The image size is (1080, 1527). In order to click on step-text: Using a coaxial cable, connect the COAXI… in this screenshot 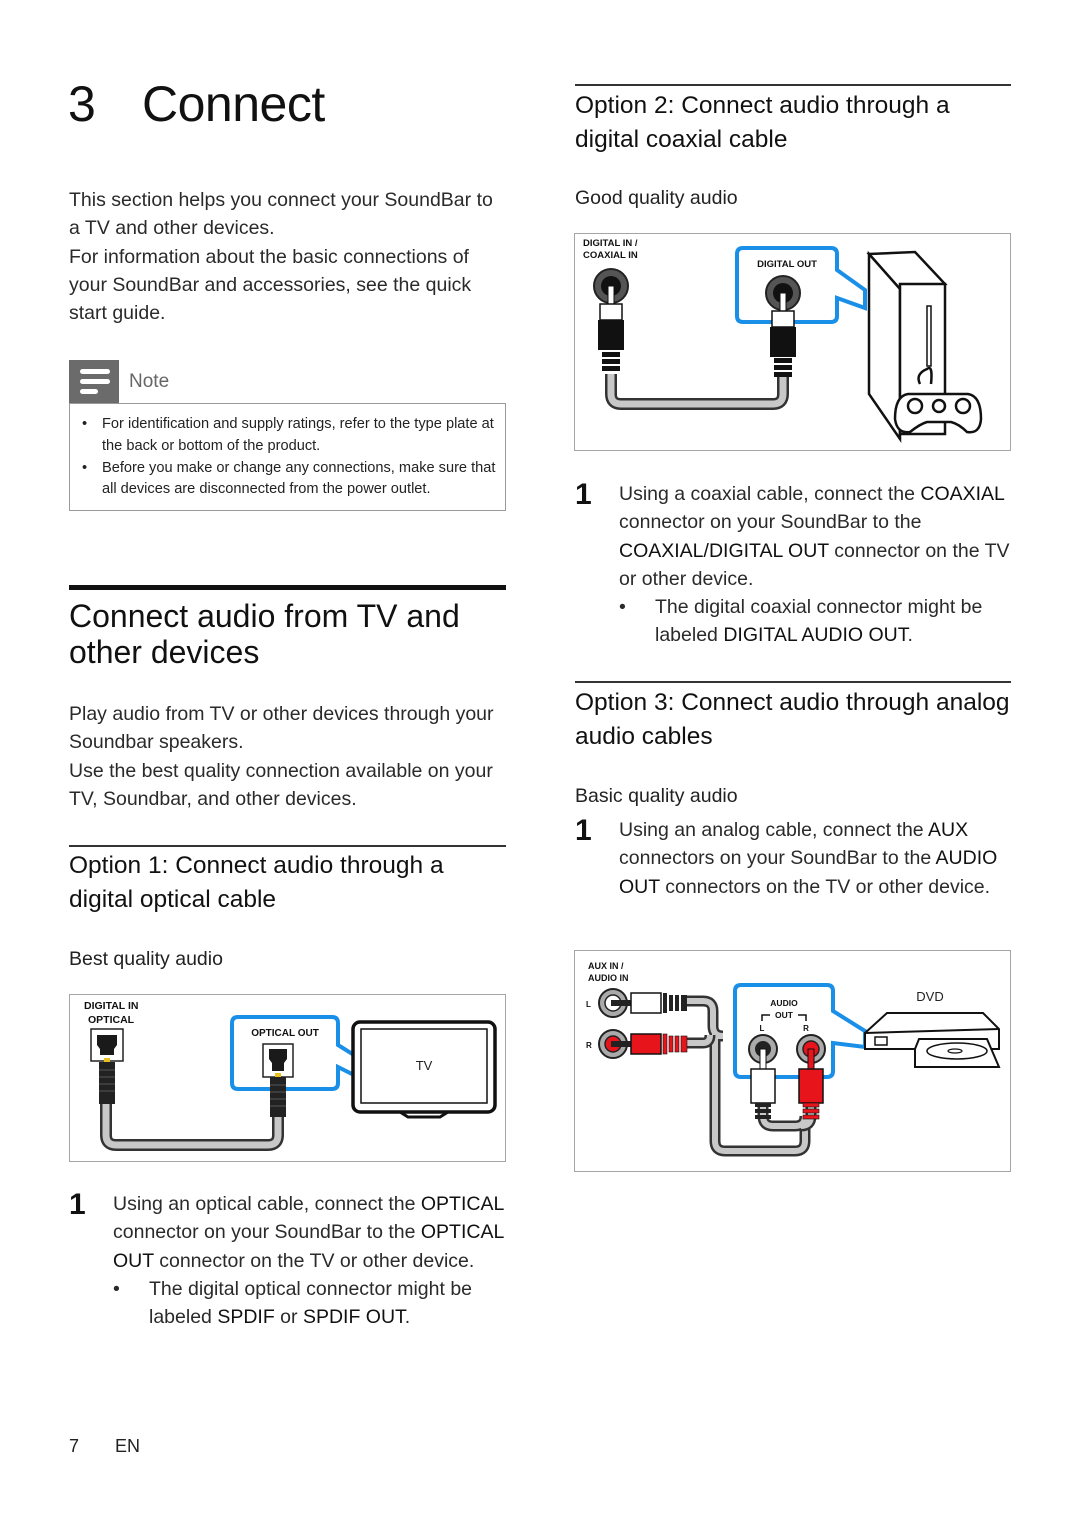, I will do `click(814, 536)`.